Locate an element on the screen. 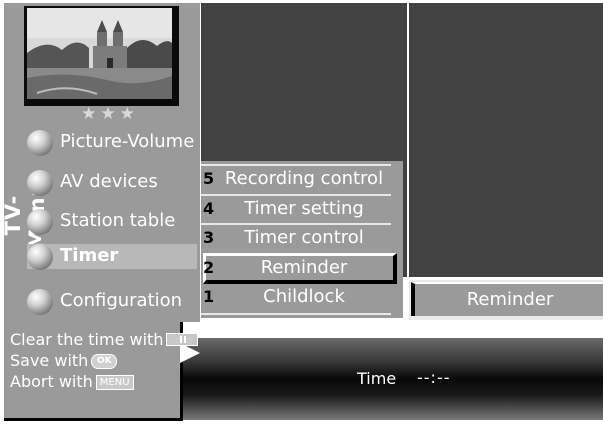 This screenshot has height=425, width=603. panel-divider is located at coordinates (405, 140).